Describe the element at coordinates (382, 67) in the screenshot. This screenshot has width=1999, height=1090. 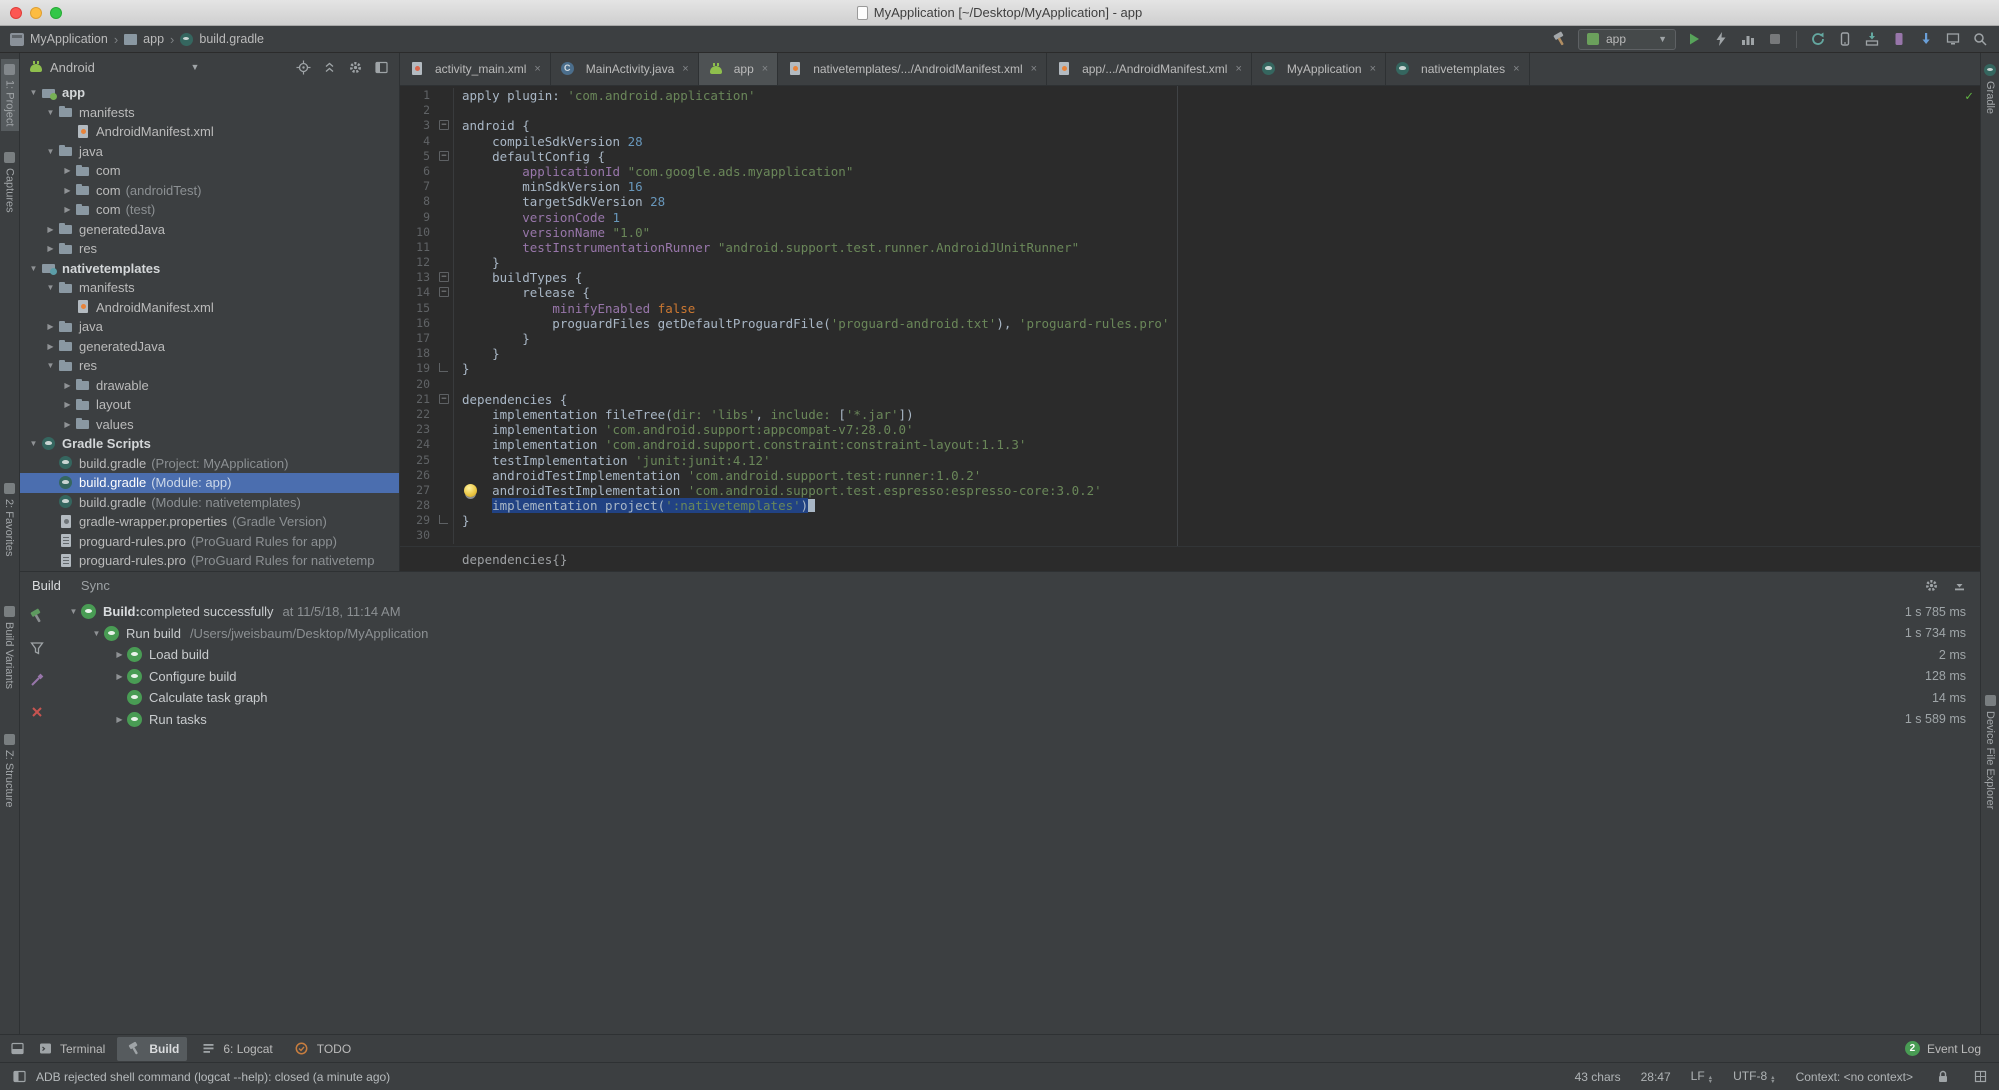
I see `hide-panel-icon` at that location.